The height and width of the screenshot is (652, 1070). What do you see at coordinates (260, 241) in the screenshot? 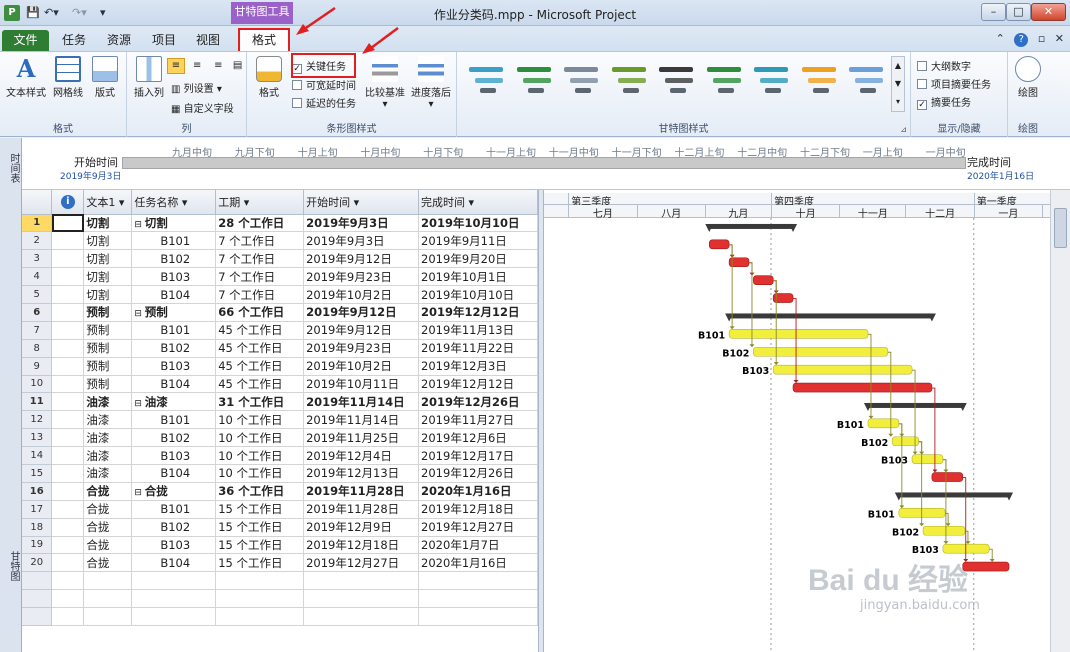
I see `duration-cell: 7 个工作日` at bounding box center [260, 241].